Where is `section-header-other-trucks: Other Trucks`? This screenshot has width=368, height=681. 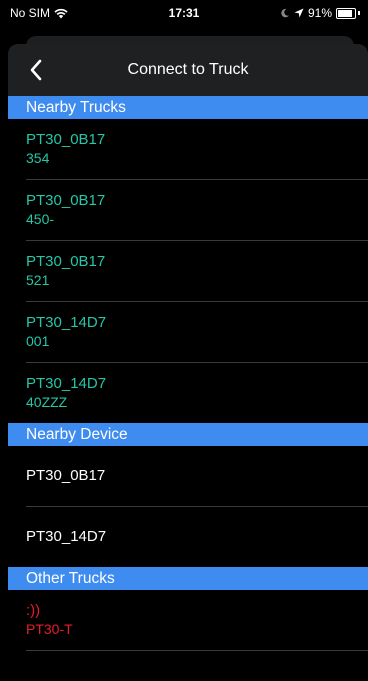
section-header-other-trucks: Other Trucks is located at coordinates (188, 578).